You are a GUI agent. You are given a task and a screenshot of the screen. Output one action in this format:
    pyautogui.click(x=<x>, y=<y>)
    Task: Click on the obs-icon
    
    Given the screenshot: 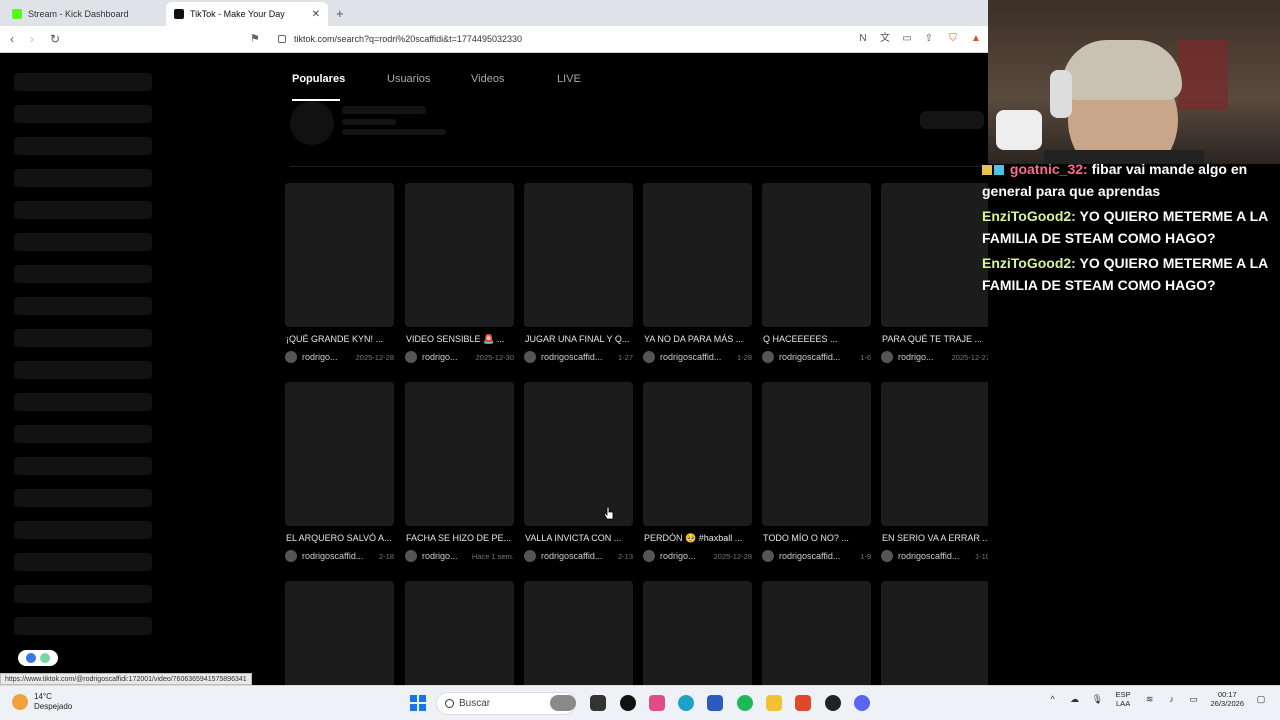 What is the action you would take?
    pyautogui.click(x=628, y=703)
    